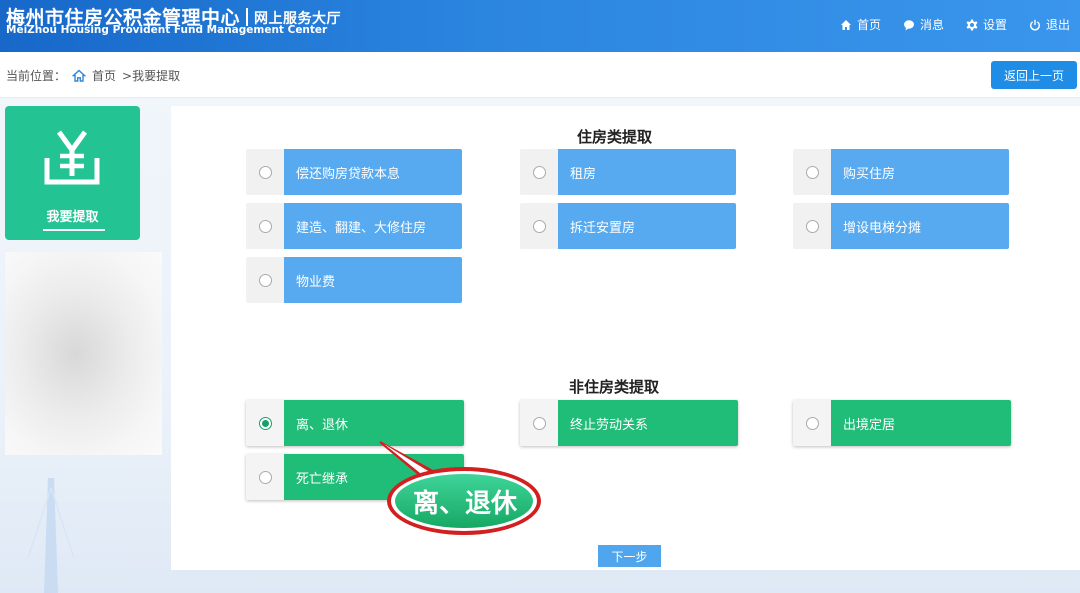 The image size is (1080, 593). What do you see at coordinates (908, 24) in the screenshot?
I see `message-icon` at bounding box center [908, 24].